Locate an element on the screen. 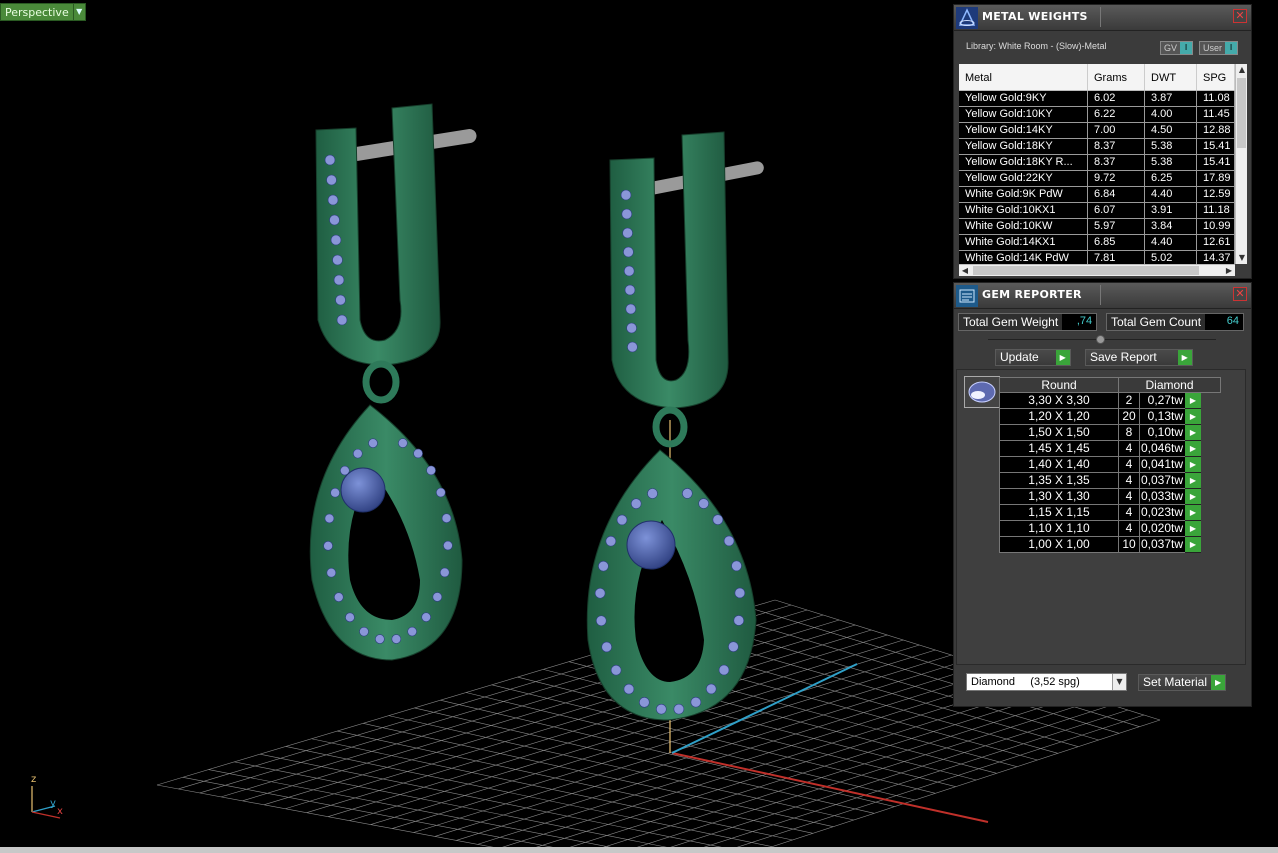 The image size is (1278, 853). scroll-right-icon: ▶ is located at coordinates (1229, 271).